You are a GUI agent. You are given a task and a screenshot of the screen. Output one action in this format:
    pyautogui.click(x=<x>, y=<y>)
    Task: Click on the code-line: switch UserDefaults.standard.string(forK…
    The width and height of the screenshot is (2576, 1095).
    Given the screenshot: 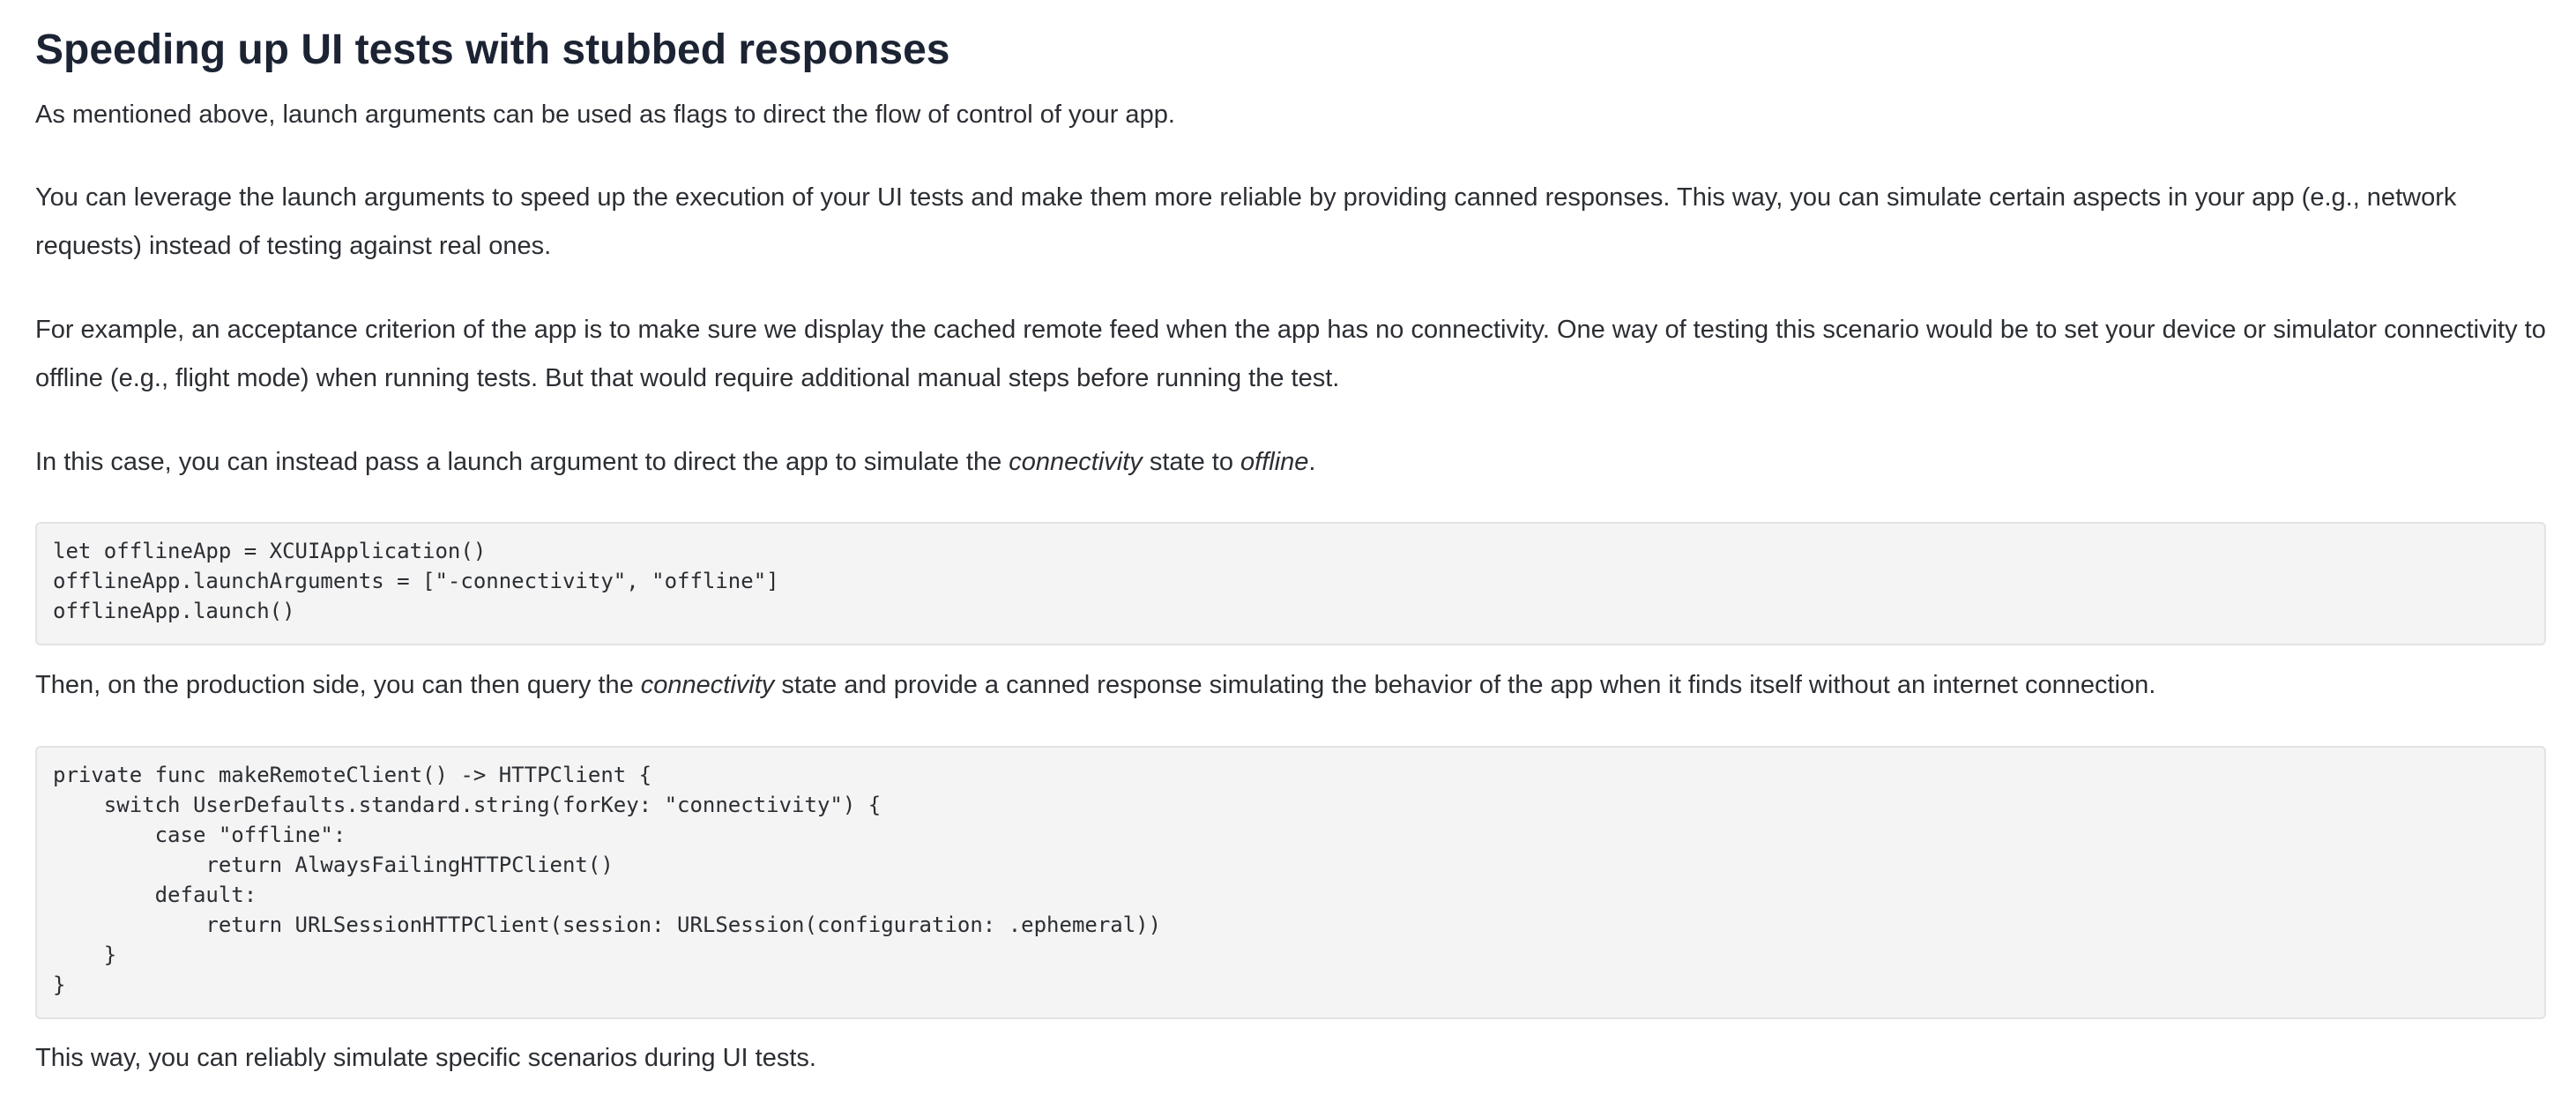 What is the action you would take?
    pyautogui.click(x=467, y=805)
    